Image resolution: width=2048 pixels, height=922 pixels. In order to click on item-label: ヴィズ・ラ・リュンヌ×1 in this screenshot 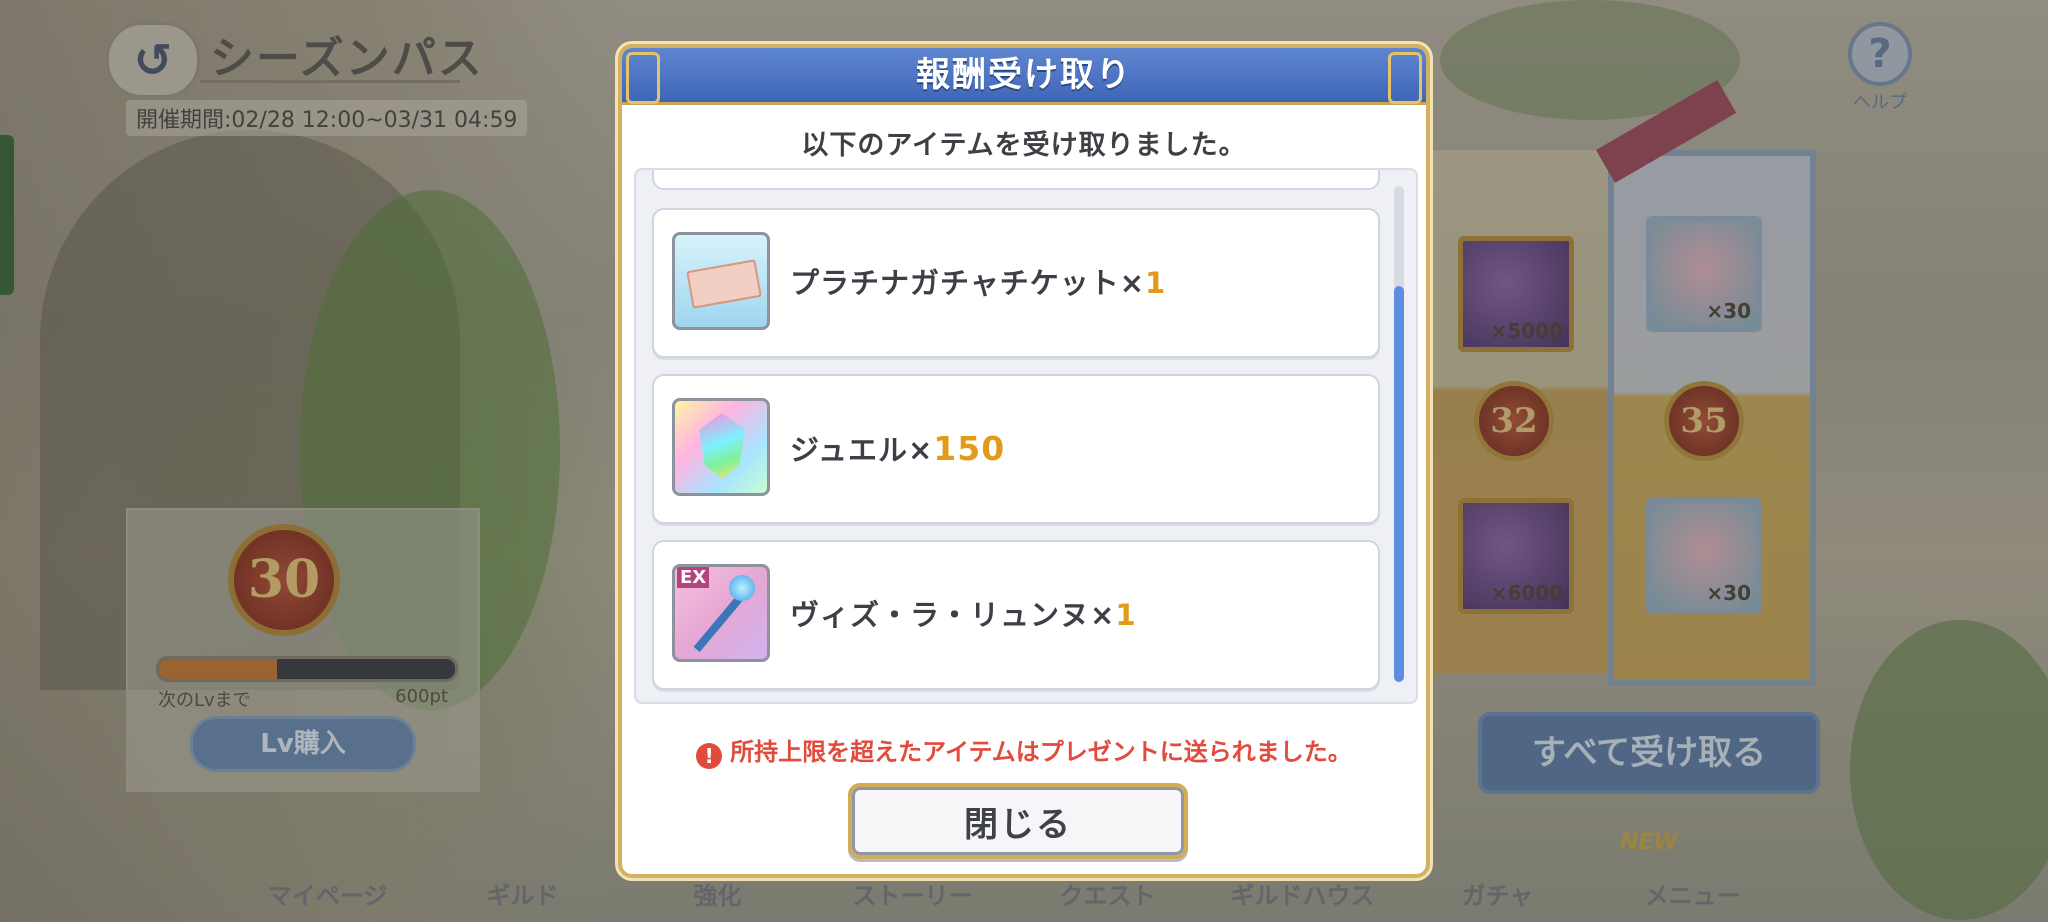, I will do `click(963, 615)`.